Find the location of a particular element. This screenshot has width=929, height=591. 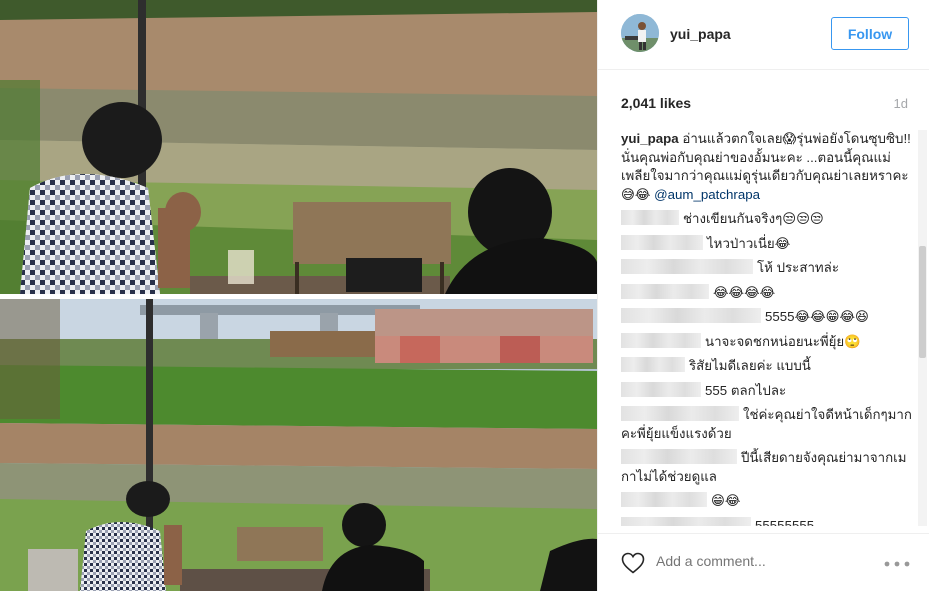

avatar-image is located at coordinates (640, 33).